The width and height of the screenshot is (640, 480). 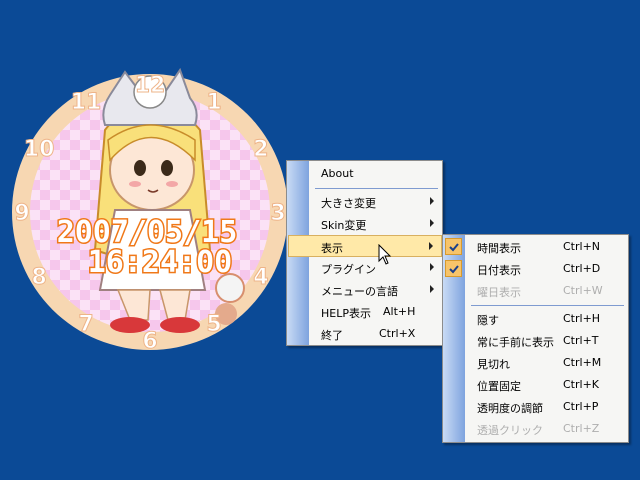 I want to click on clock-numeral: 10, so click(x=39, y=149).